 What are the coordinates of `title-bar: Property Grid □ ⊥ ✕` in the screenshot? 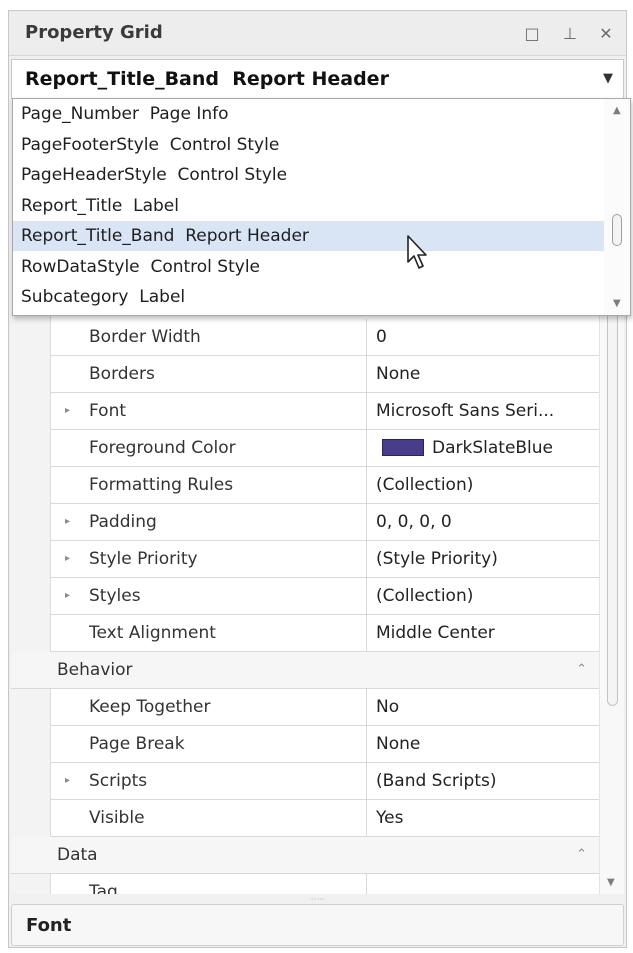 It's located at (317, 33).